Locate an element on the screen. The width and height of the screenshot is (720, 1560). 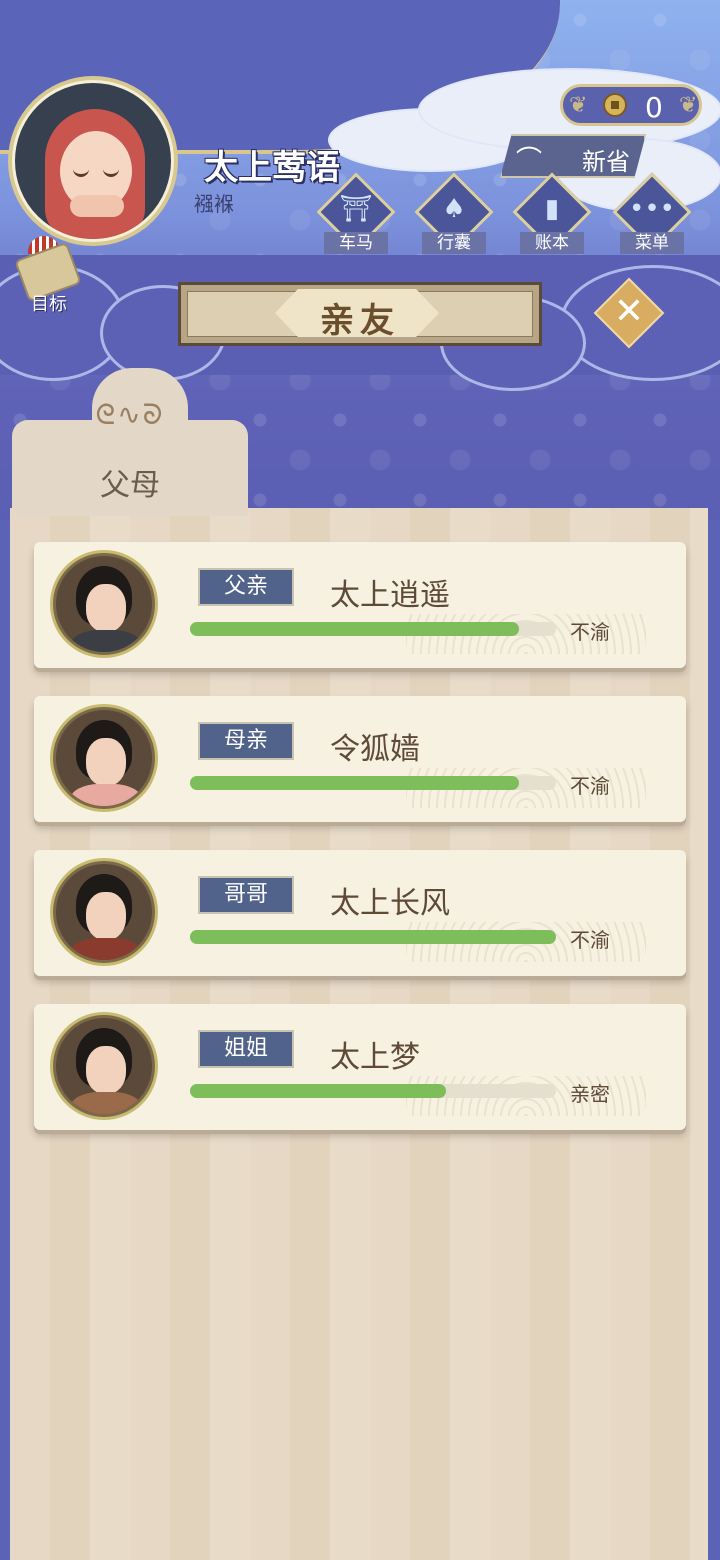
menu-more-button: ••• 菜单 is located at coordinates (652, 216).